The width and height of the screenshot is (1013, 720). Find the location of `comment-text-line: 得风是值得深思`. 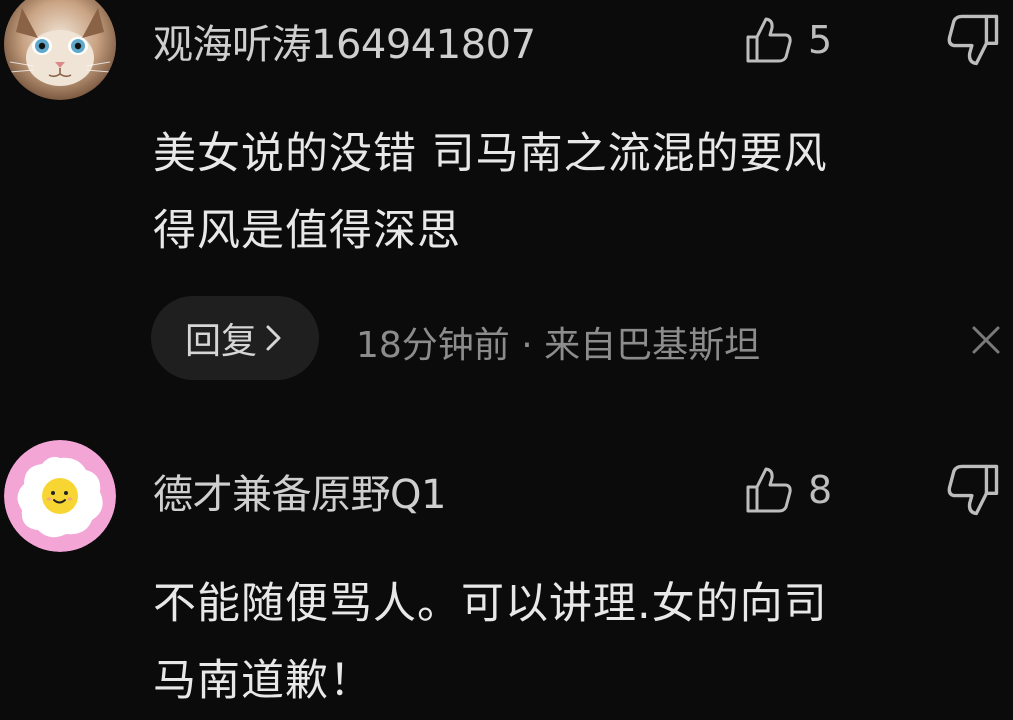

comment-text-line: 得风是值得深思 is located at coordinates (307, 231).